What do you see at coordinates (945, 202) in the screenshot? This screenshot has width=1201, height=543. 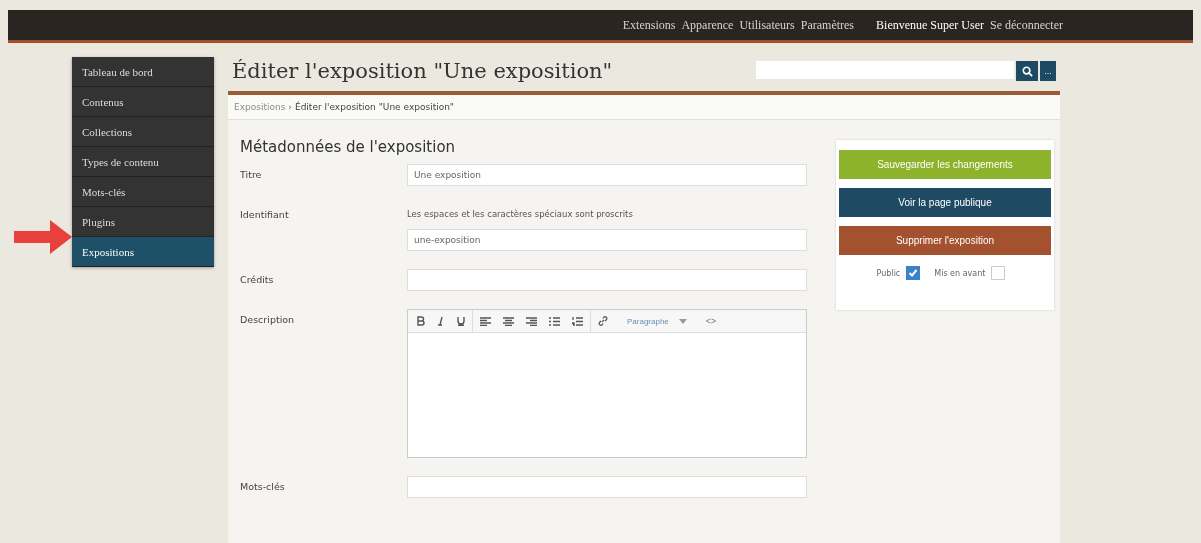 I see `action-button: Voir la page publique` at bounding box center [945, 202].